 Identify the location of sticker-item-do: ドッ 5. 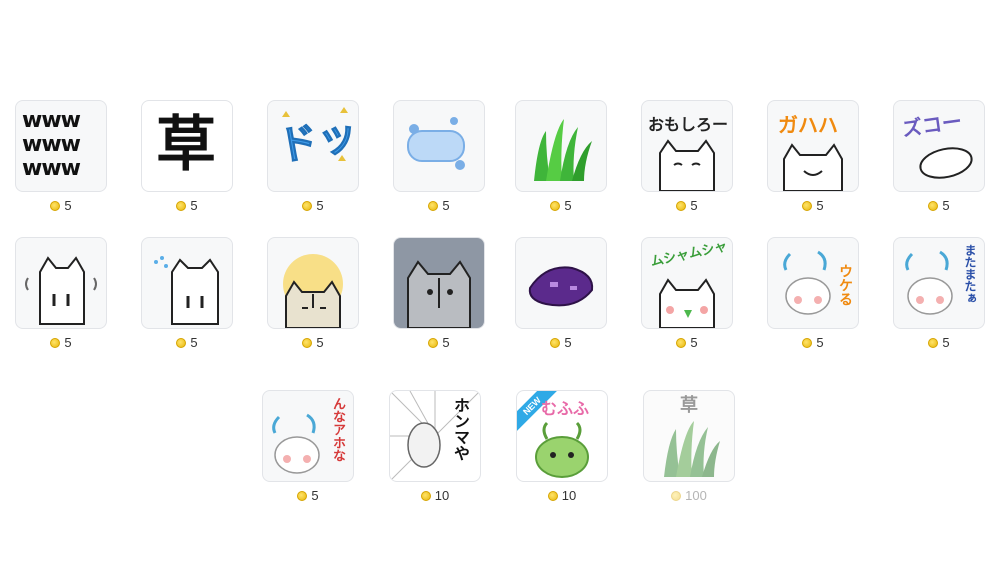
(313, 156).